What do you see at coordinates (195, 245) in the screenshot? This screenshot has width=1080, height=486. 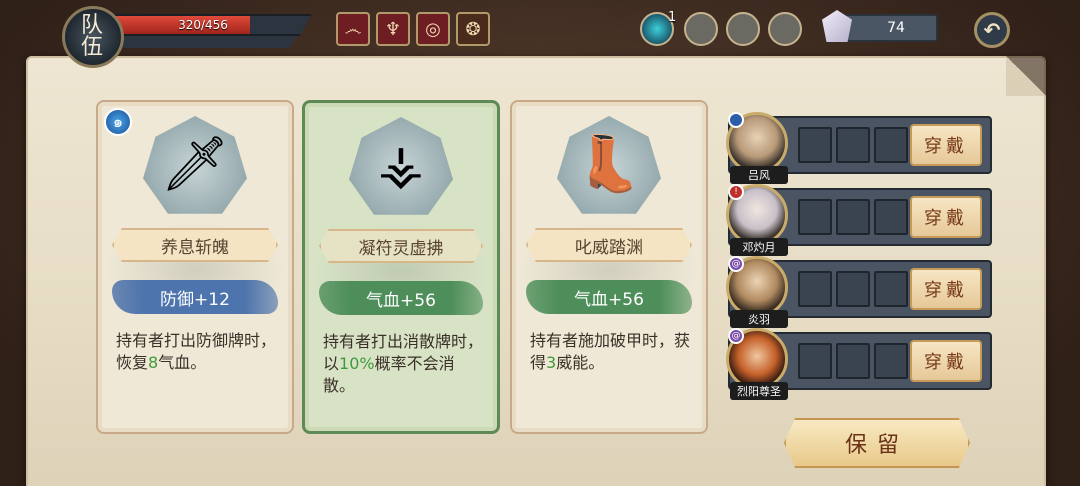 I see `item-name: 养息斩魄` at bounding box center [195, 245].